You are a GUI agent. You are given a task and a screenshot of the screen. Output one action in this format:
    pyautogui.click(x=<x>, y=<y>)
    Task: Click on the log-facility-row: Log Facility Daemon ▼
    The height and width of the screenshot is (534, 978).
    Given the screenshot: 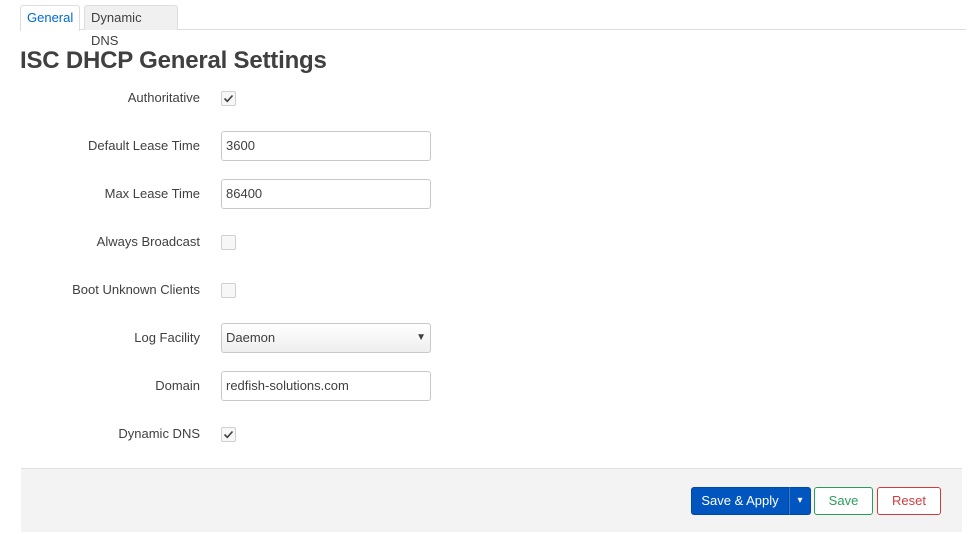 What is the action you would take?
    pyautogui.click(x=230, y=338)
    